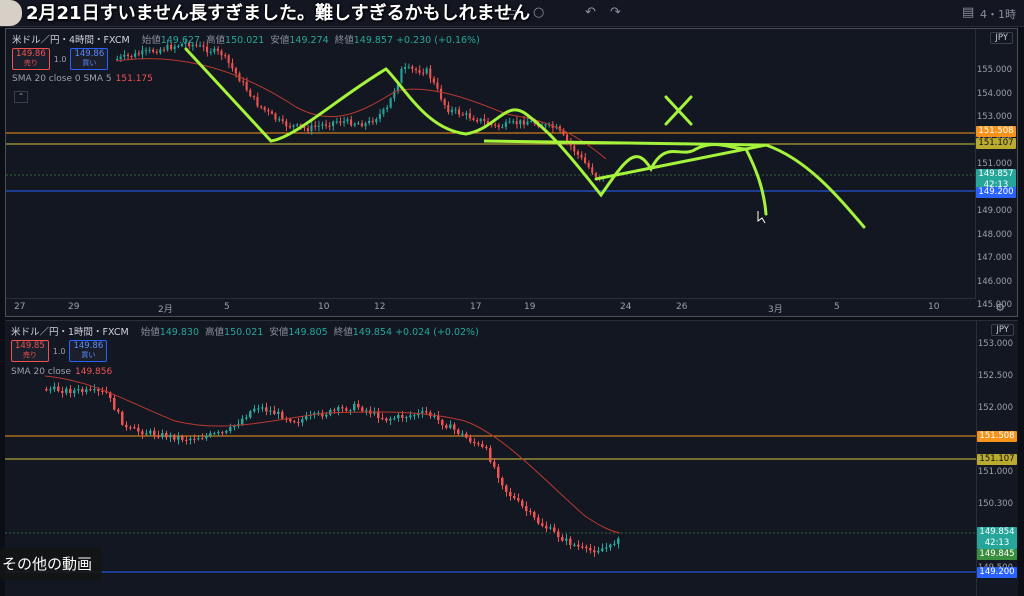 The width and height of the screenshot is (1024, 596). What do you see at coordinates (491, 307) in the screenshot?
I see `time-axis-4h: 27 29 2月 5 10 12 17 19 24 26 3月 5 10` at bounding box center [491, 307].